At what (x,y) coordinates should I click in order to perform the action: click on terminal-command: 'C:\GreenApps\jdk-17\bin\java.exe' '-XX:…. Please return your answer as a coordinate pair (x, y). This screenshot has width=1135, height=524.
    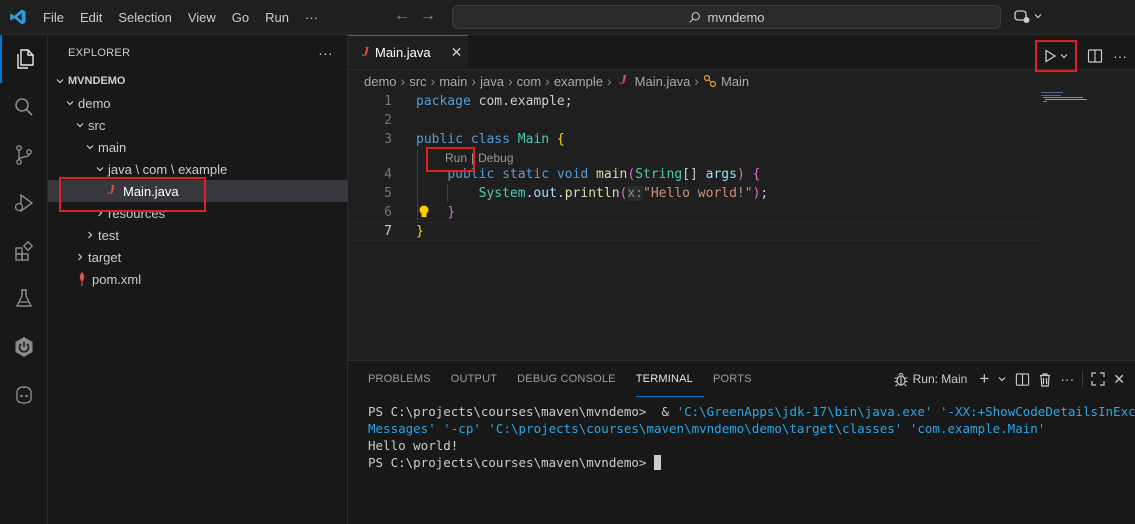
    Looking at the image, I should click on (905, 411).